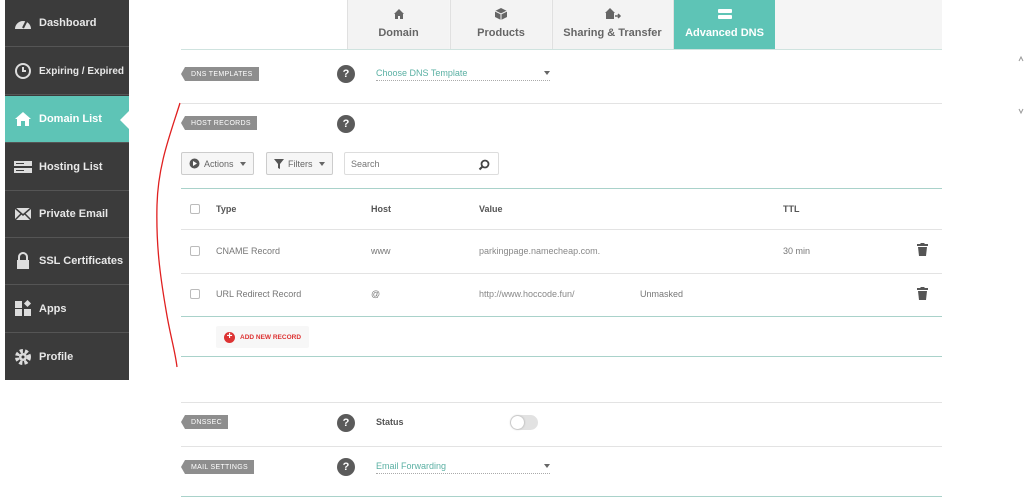 The height and width of the screenshot is (502, 1024). I want to click on column-header-value: Value, so click(491, 209).